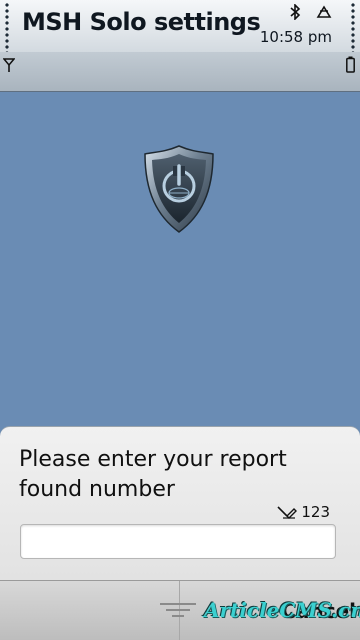 The width and height of the screenshot is (360, 640). What do you see at coordinates (178, 541) in the screenshot?
I see `report-number-input` at bounding box center [178, 541].